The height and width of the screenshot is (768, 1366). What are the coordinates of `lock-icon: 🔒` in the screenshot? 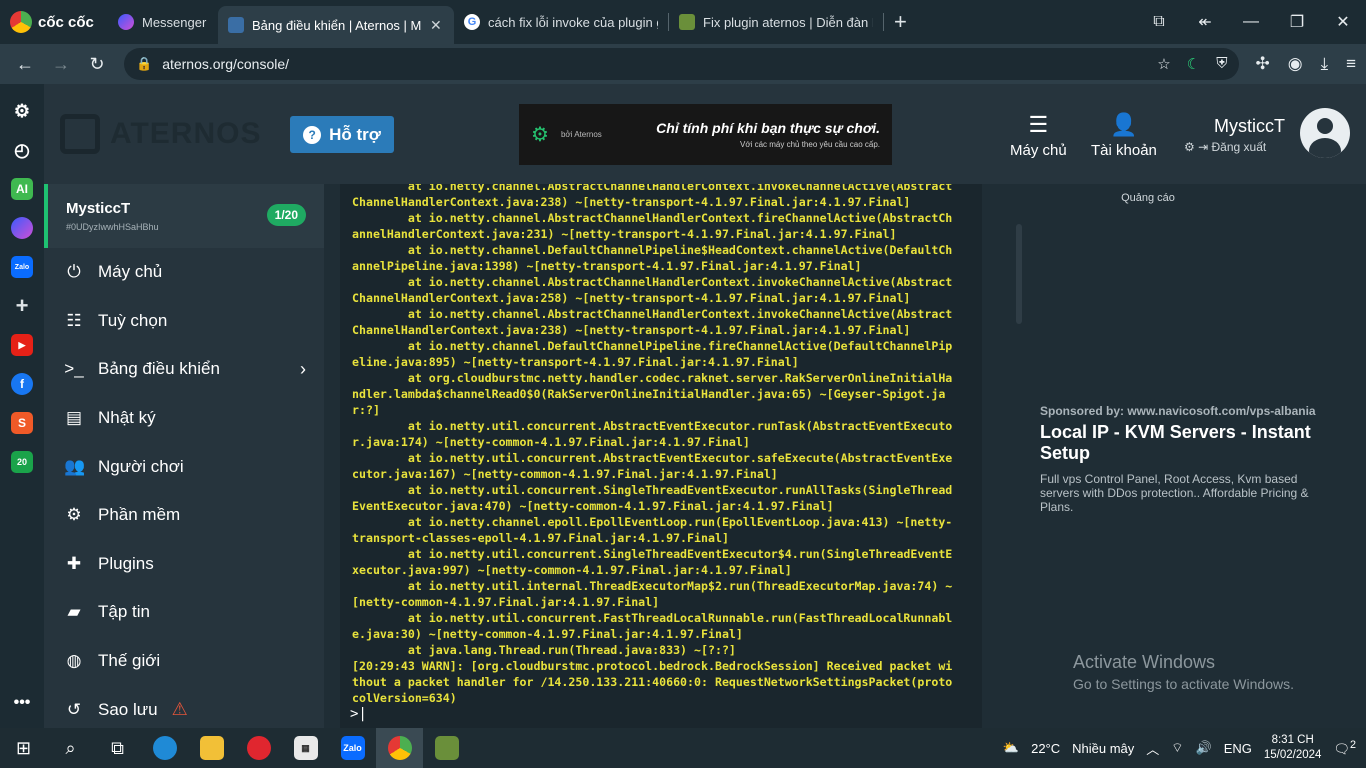 It's located at (144, 64).